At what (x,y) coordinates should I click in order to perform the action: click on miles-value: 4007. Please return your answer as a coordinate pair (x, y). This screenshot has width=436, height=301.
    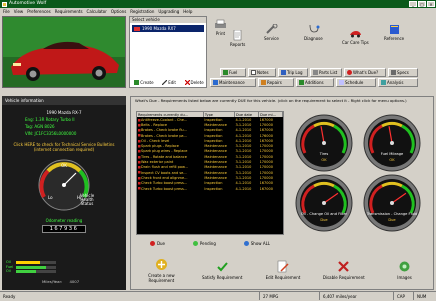
    Looking at the image, I should click on (74, 281).